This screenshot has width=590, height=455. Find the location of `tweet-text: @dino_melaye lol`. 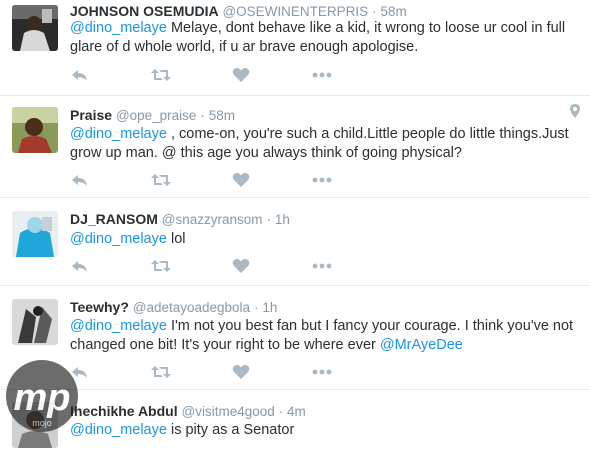

tweet-text: @dino_melaye lol is located at coordinates (322, 239).